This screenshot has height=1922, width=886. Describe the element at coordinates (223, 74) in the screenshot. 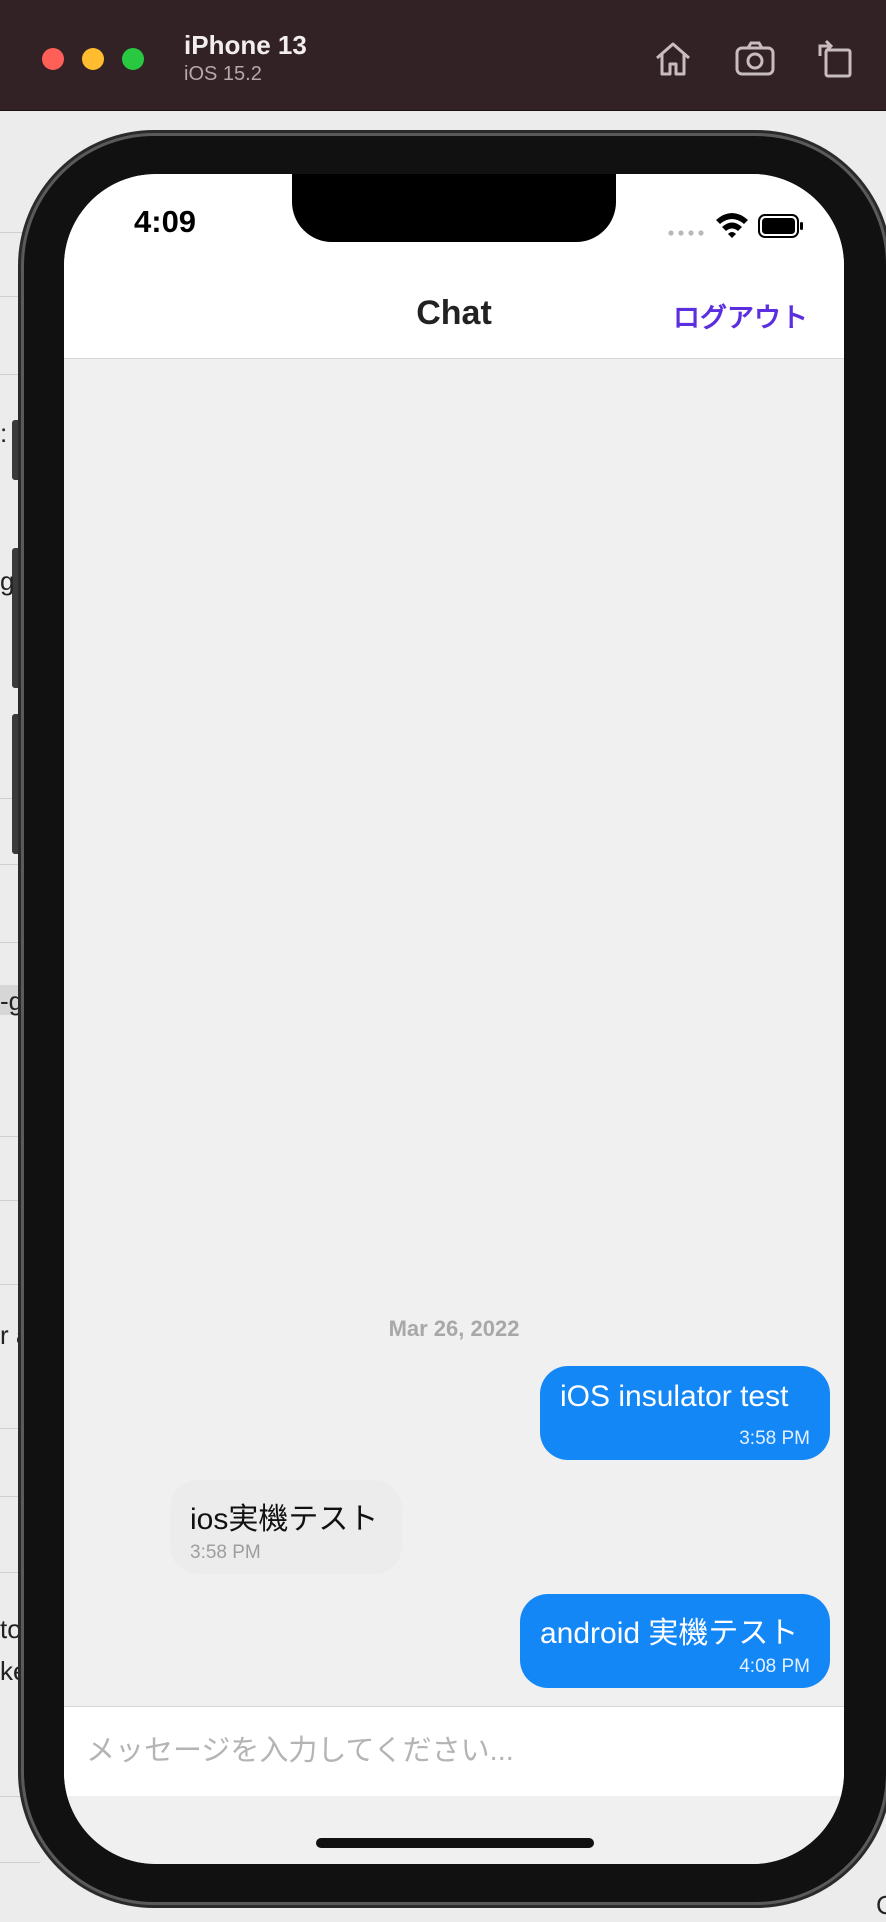

I see `os-version: iOS 15.2` at that location.